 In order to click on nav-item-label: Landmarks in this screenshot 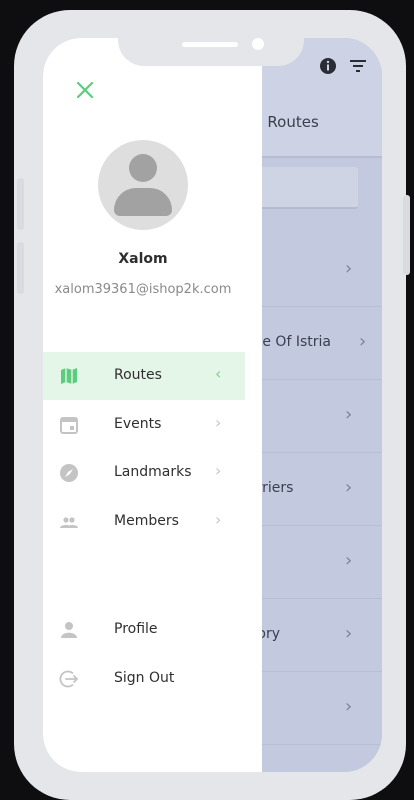, I will do `click(153, 472)`.